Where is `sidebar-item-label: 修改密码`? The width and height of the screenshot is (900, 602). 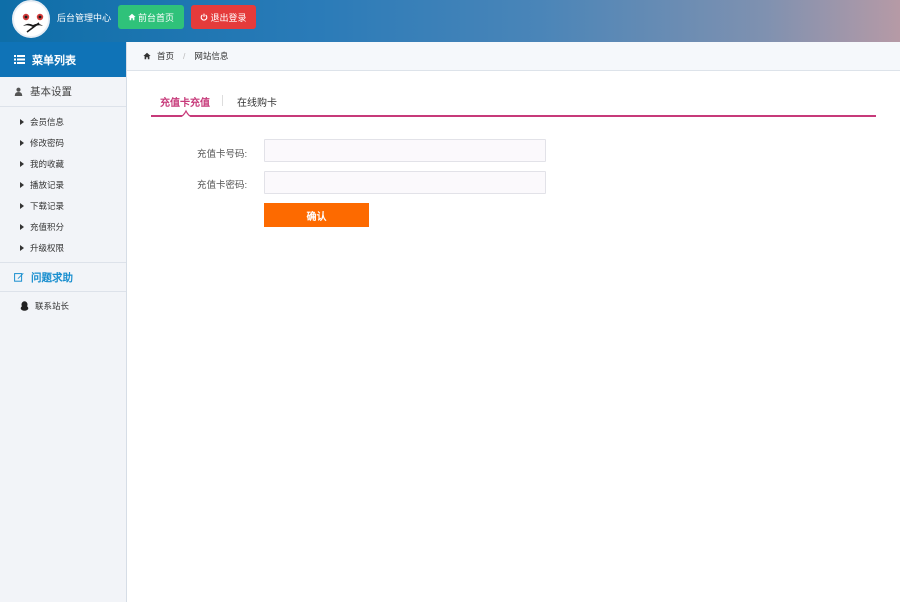
sidebar-item-label: 修改密码 is located at coordinates (47, 142).